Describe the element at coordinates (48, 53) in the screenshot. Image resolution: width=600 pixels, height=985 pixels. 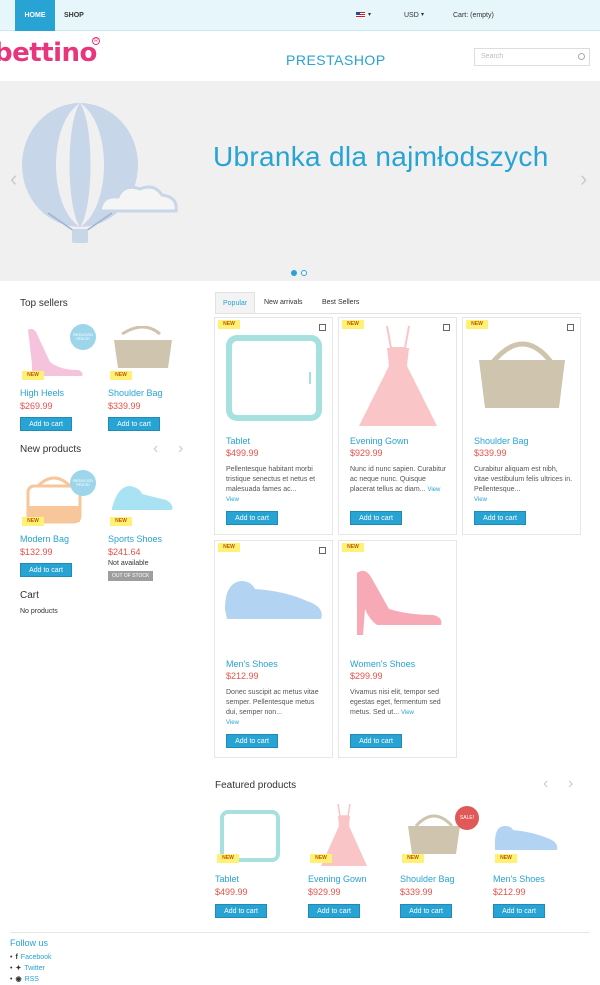
I see `bettino-logo: bettino` at that location.